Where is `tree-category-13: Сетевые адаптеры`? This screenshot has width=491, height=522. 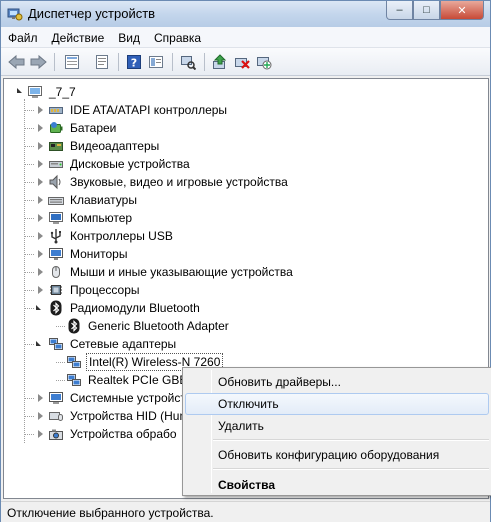
tree-category-13: Сетевые адаптеры is located at coordinates (107, 344).